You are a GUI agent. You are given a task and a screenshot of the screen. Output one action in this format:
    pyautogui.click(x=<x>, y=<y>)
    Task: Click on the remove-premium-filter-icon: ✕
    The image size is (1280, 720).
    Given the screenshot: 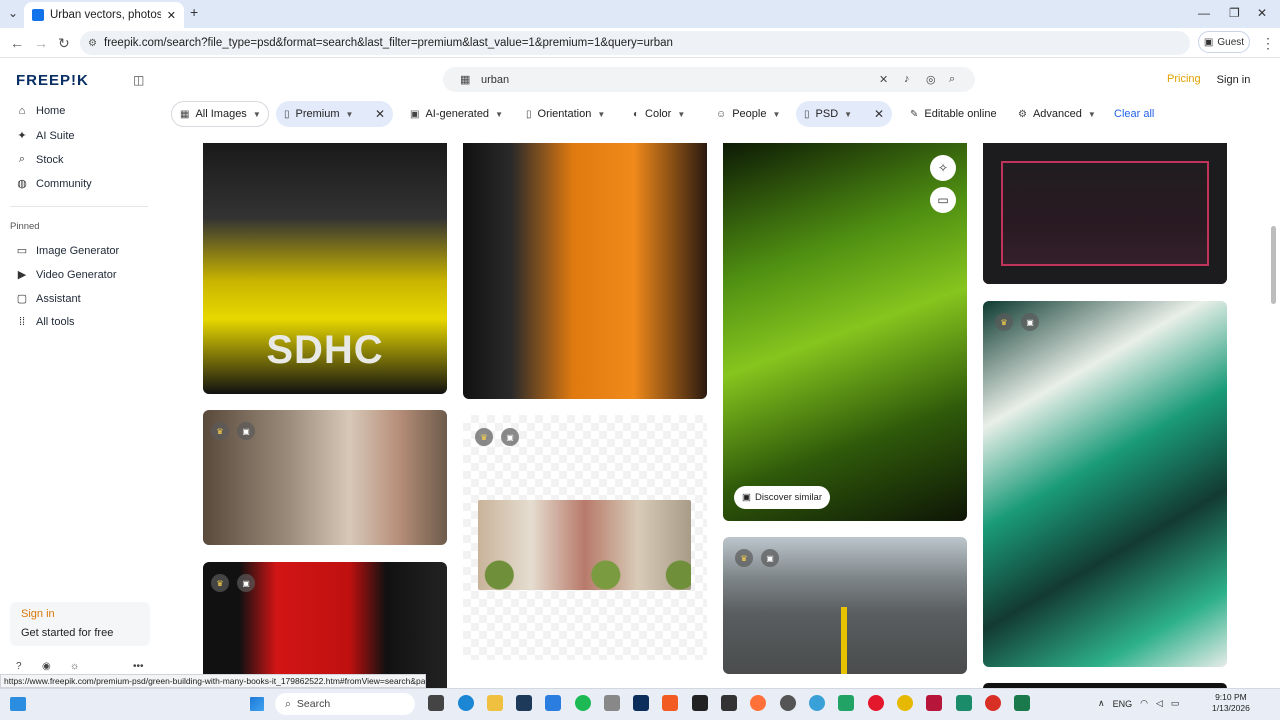 What is the action you would take?
    pyautogui.click(x=380, y=114)
    